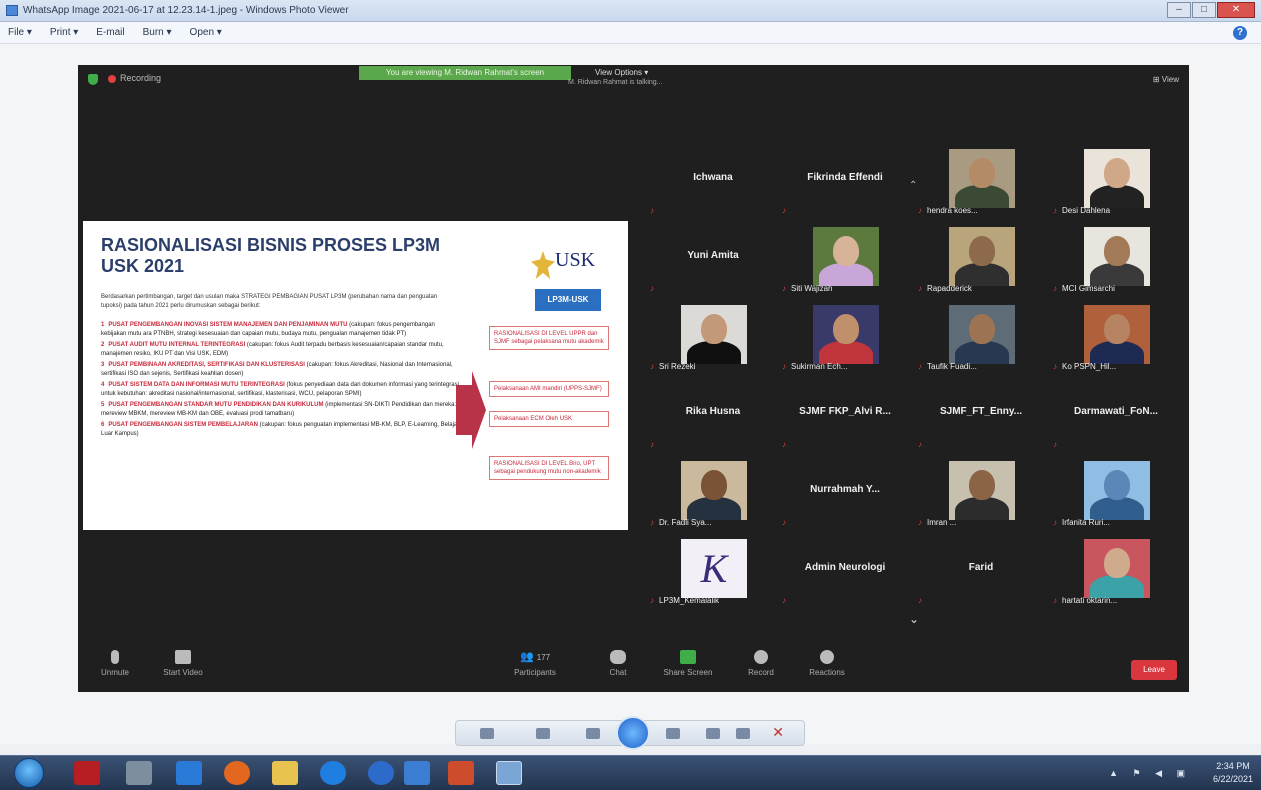  What do you see at coordinates (845, 415) in the screenshot?
I see `participant-tile: SJMF FKP_Alvi R... ♪` at bounding box center [845, 415].